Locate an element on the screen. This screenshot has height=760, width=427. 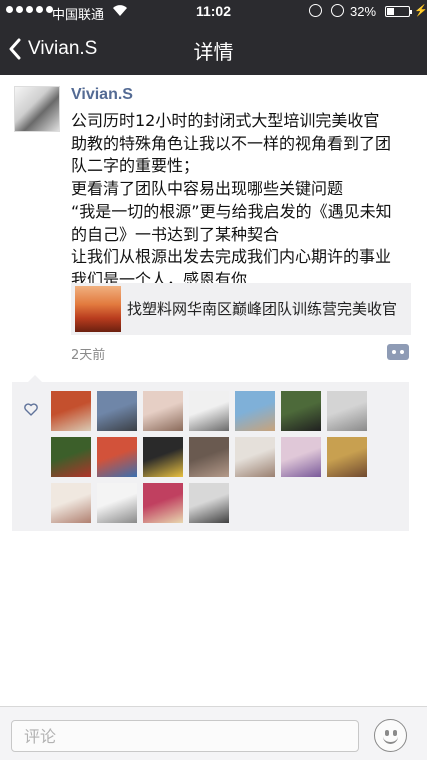
shared-link-card: 找塑料网华南区巅峰团队训练营完美收官 is located at coordinates (241, 309).